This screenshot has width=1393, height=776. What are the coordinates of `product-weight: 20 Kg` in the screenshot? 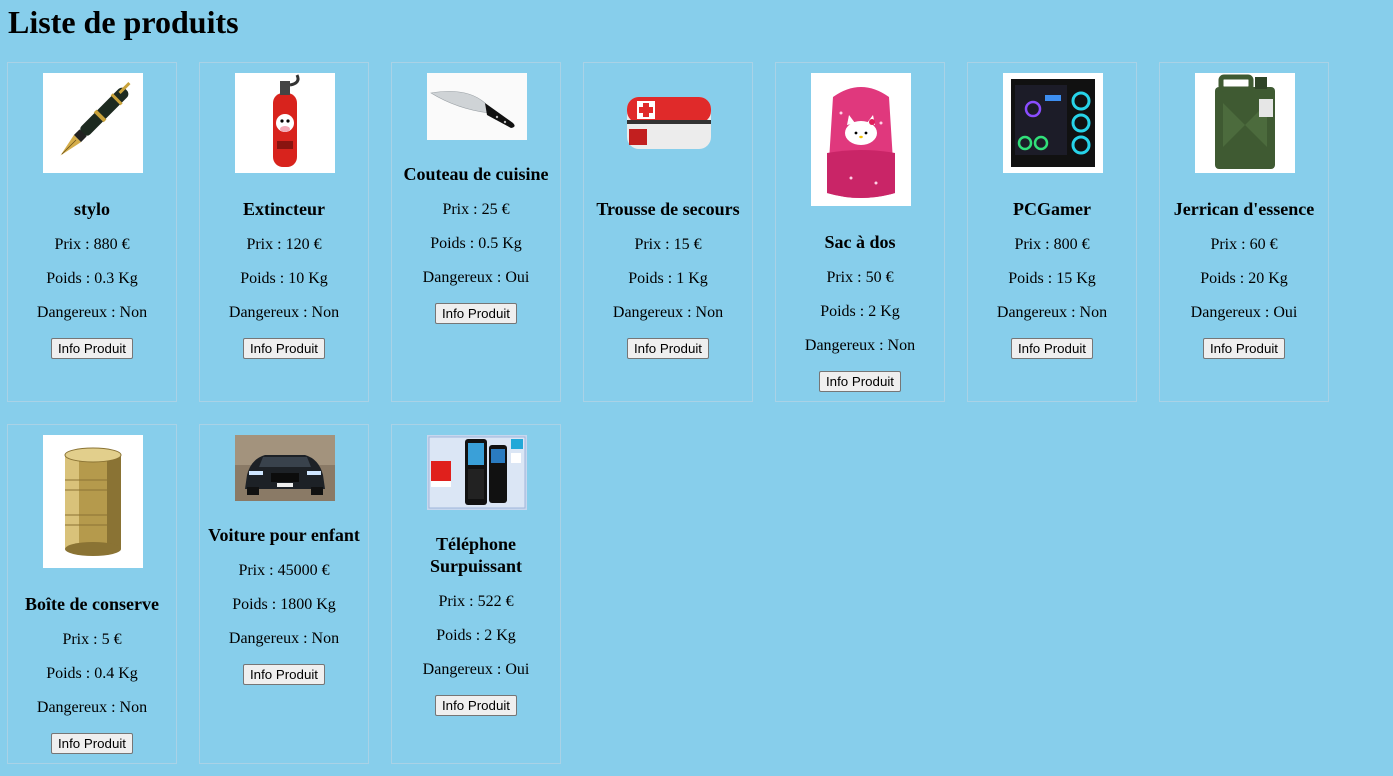 It's located at (1268, 278).